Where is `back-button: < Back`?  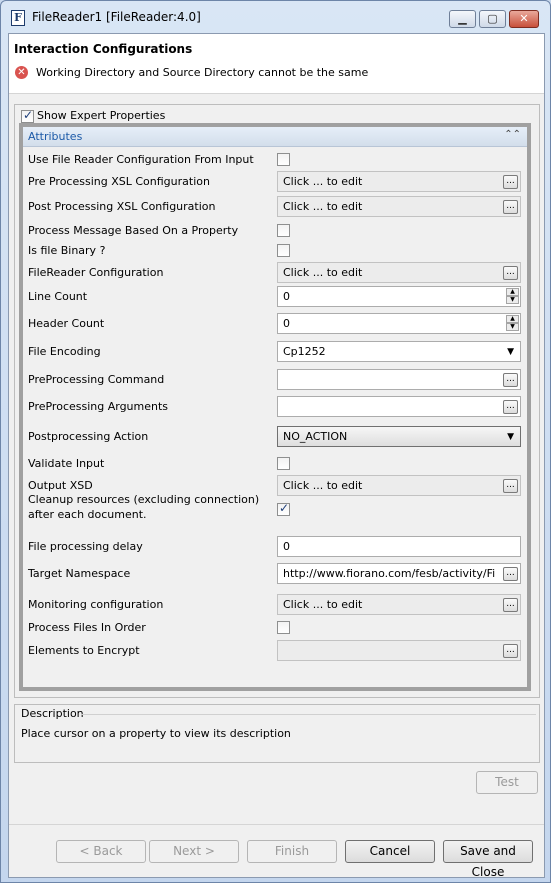 back-button: < Back is located at coordinates (101, 851).